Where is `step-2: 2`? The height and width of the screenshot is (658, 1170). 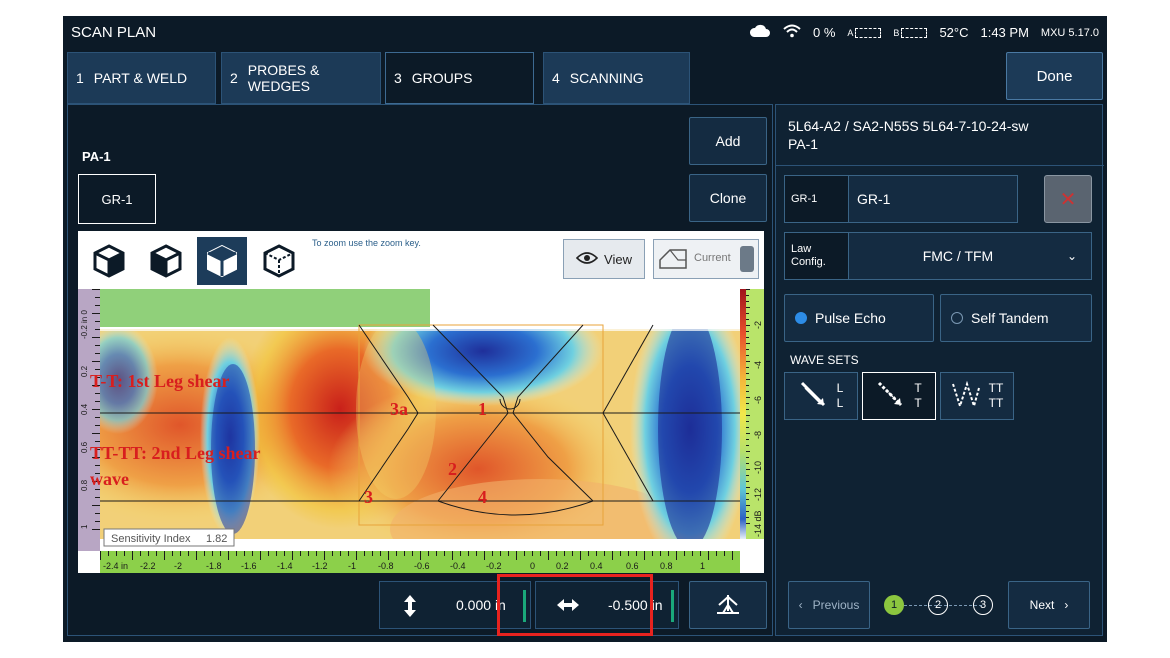
step-2: 2 is located at coordinates (938, 605).